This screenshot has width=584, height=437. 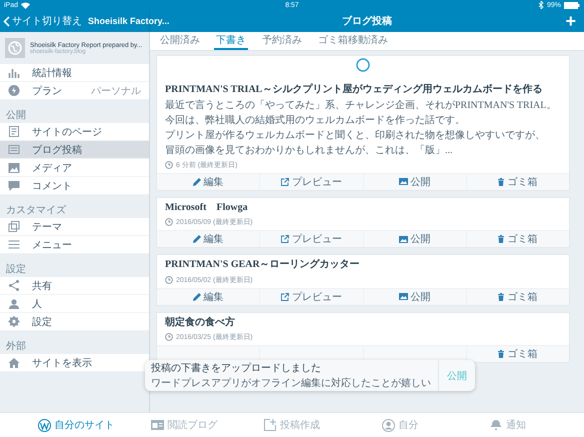 What do you see at coordinates (367, 21) in the screenshot?
I see `page-title: ブログ投稿` at bounding box center [367, 21].